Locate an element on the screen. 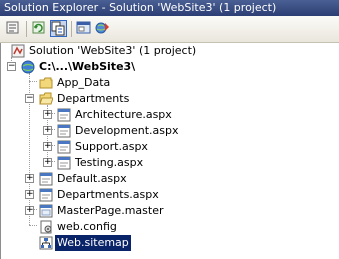 This screenshot has width=339, height=259. page-label: Architecture.aspx is located at coordinates (123, 114).